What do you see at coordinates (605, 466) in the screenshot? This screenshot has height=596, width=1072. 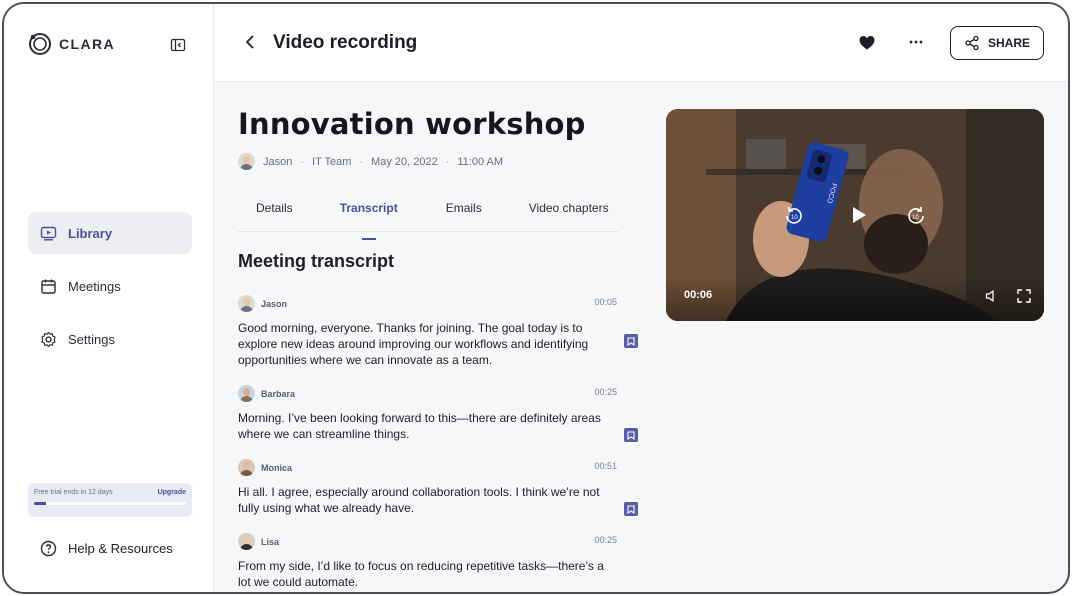 I see `entry-timestamp: 00:51` at bounding box center [605, 466].